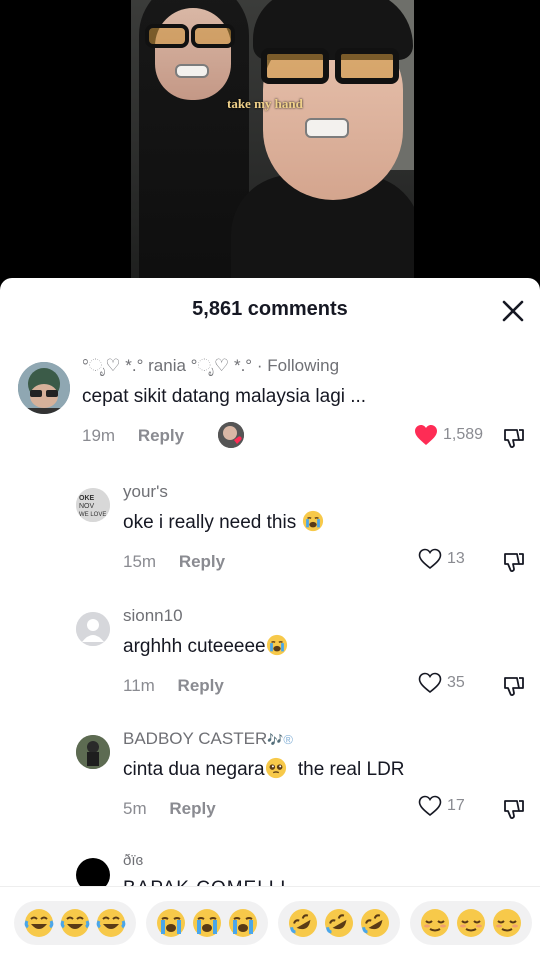 The height and width of the screenshot is (960, 540). I want to click on like-count: 13, so click(456, 558).